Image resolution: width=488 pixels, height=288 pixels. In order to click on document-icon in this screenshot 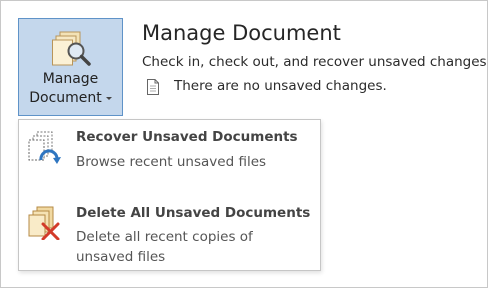, I will do `click(153, 87)`.